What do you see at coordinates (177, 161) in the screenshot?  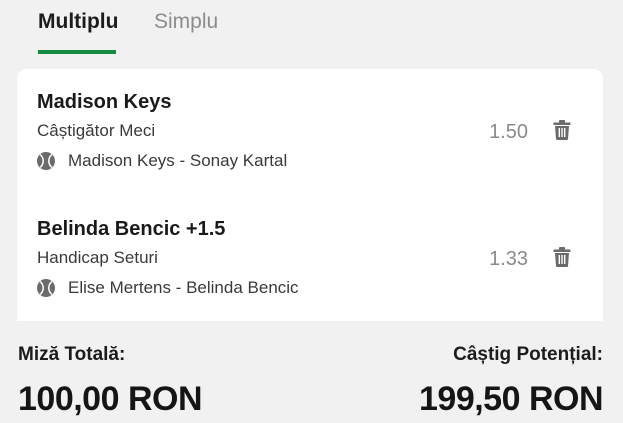 I see `event-name: Madison Keys - Sonay Kartal` at bounding box center [177, 161].